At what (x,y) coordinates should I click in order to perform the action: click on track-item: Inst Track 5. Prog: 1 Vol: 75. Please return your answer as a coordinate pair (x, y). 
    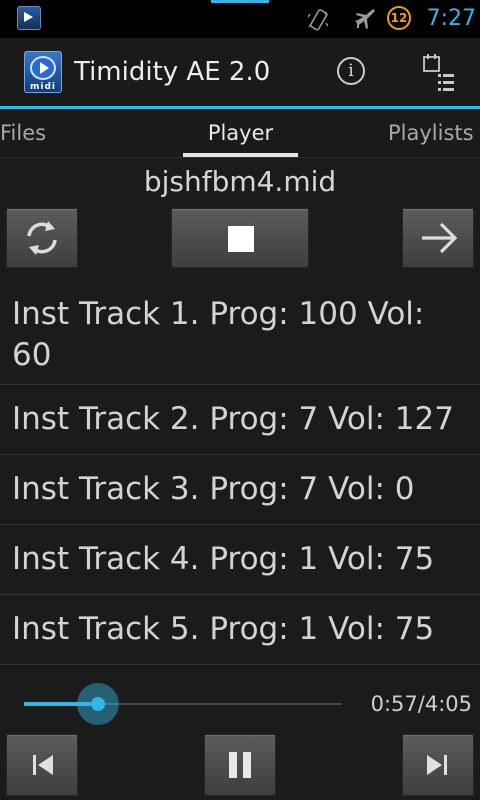
    Looking at the image, I should click on (240, 630).